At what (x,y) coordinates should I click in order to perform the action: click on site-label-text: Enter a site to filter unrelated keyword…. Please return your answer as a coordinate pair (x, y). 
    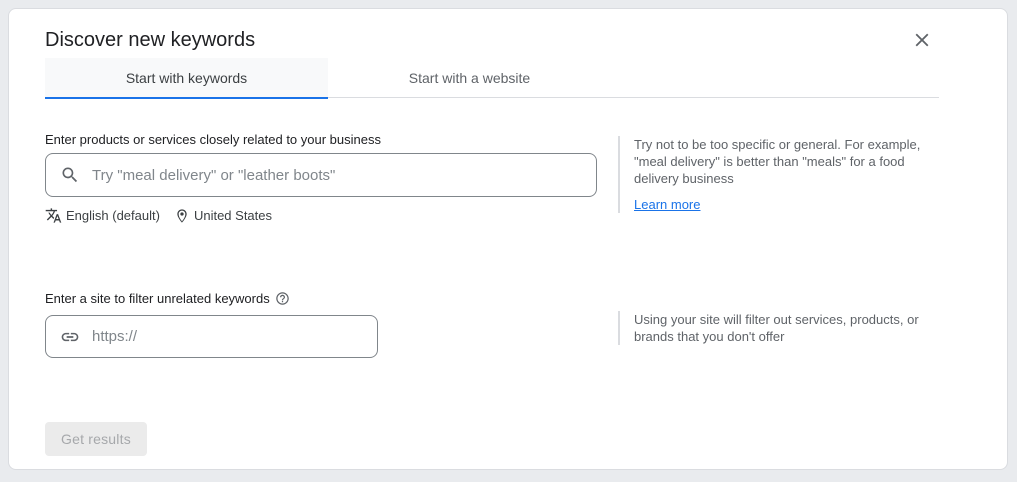
    Looking at the image, I should click on (157, 298).